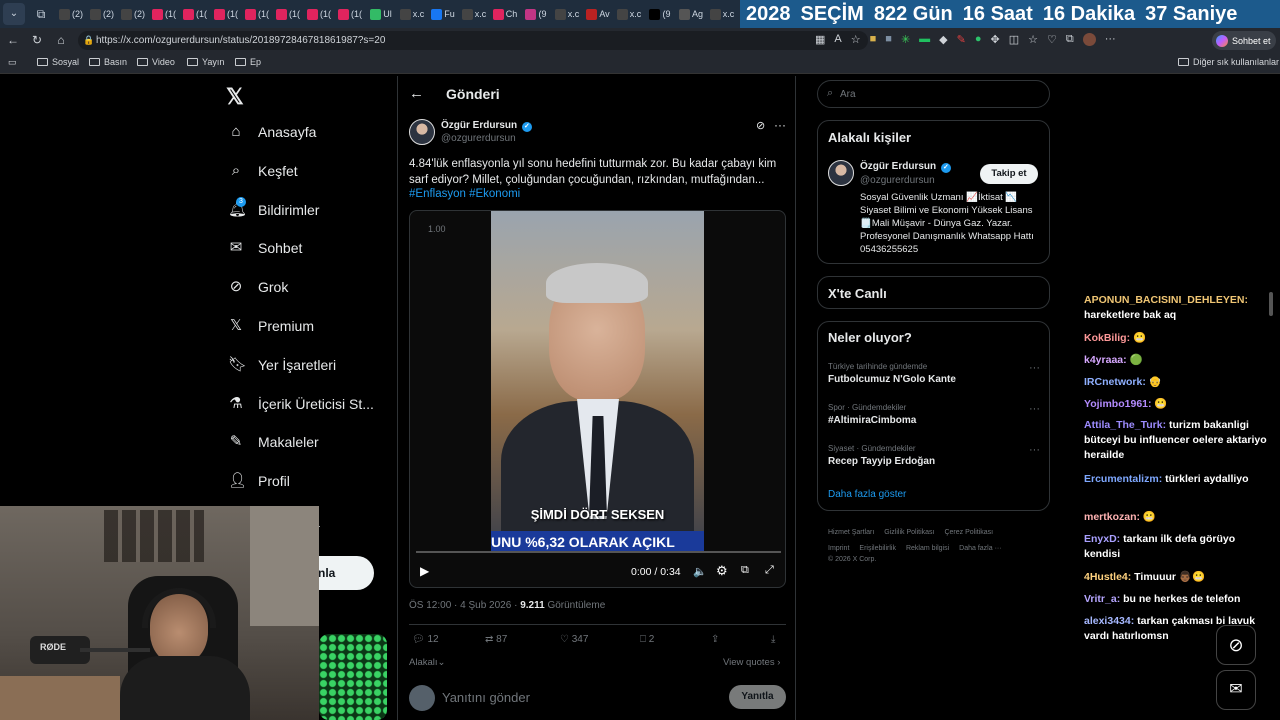 This screenshot has width=1280, height=720. I want to click on back-arrow-icon: ←, so click(416, 93).